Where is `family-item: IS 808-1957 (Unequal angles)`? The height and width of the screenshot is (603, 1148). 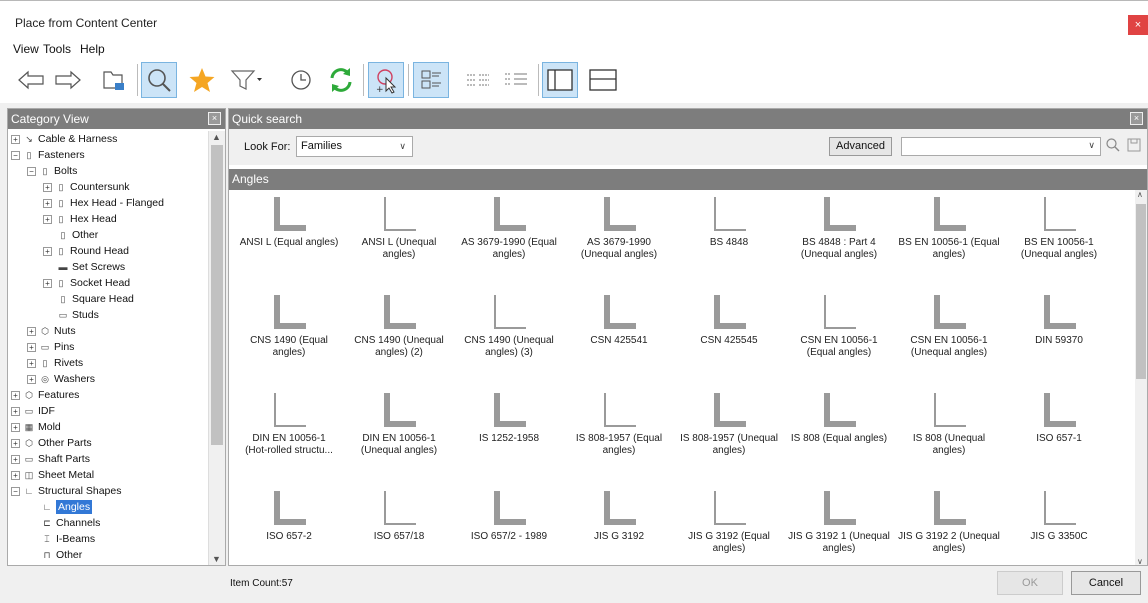
family-item: IS 808-1957 (Unequal angles) is located at coordinates (729, 424).